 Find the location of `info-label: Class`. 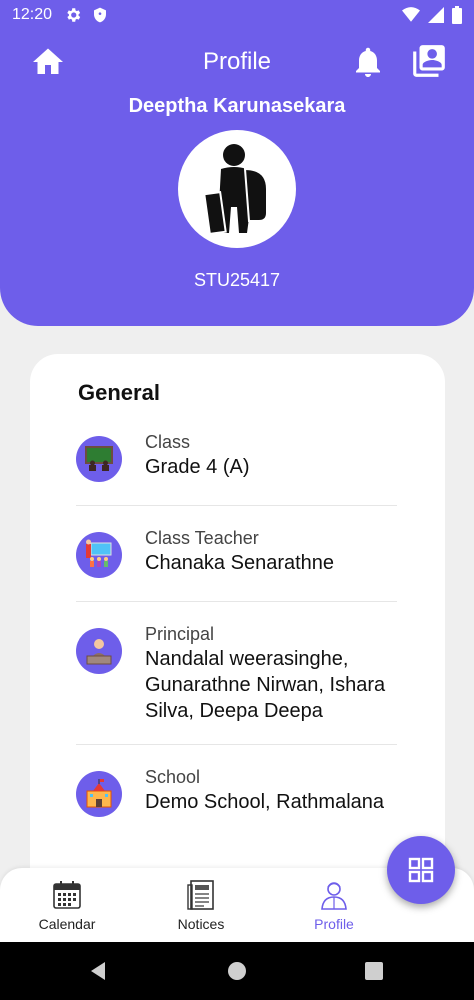

info-label: Class is located at coordinates (168, 442).